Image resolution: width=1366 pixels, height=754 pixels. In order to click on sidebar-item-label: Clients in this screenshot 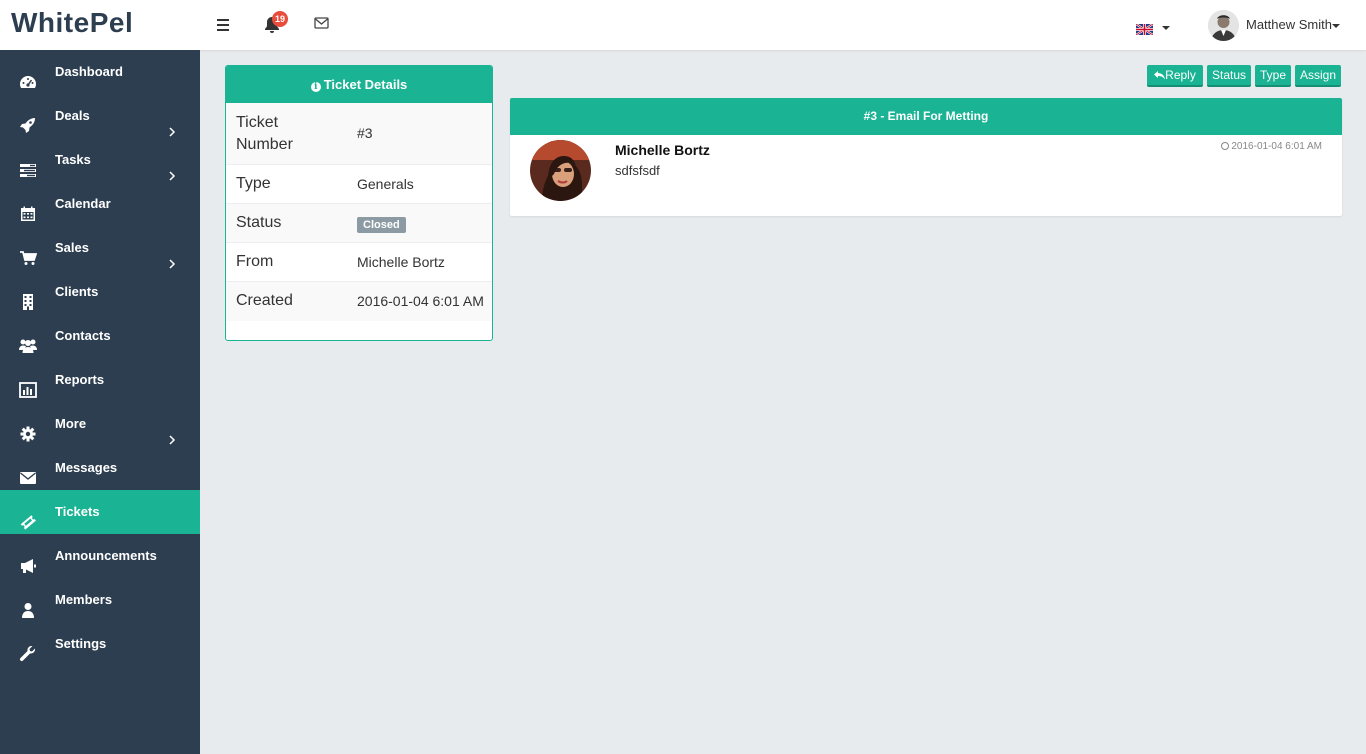, I will do `click(77, 291)`.